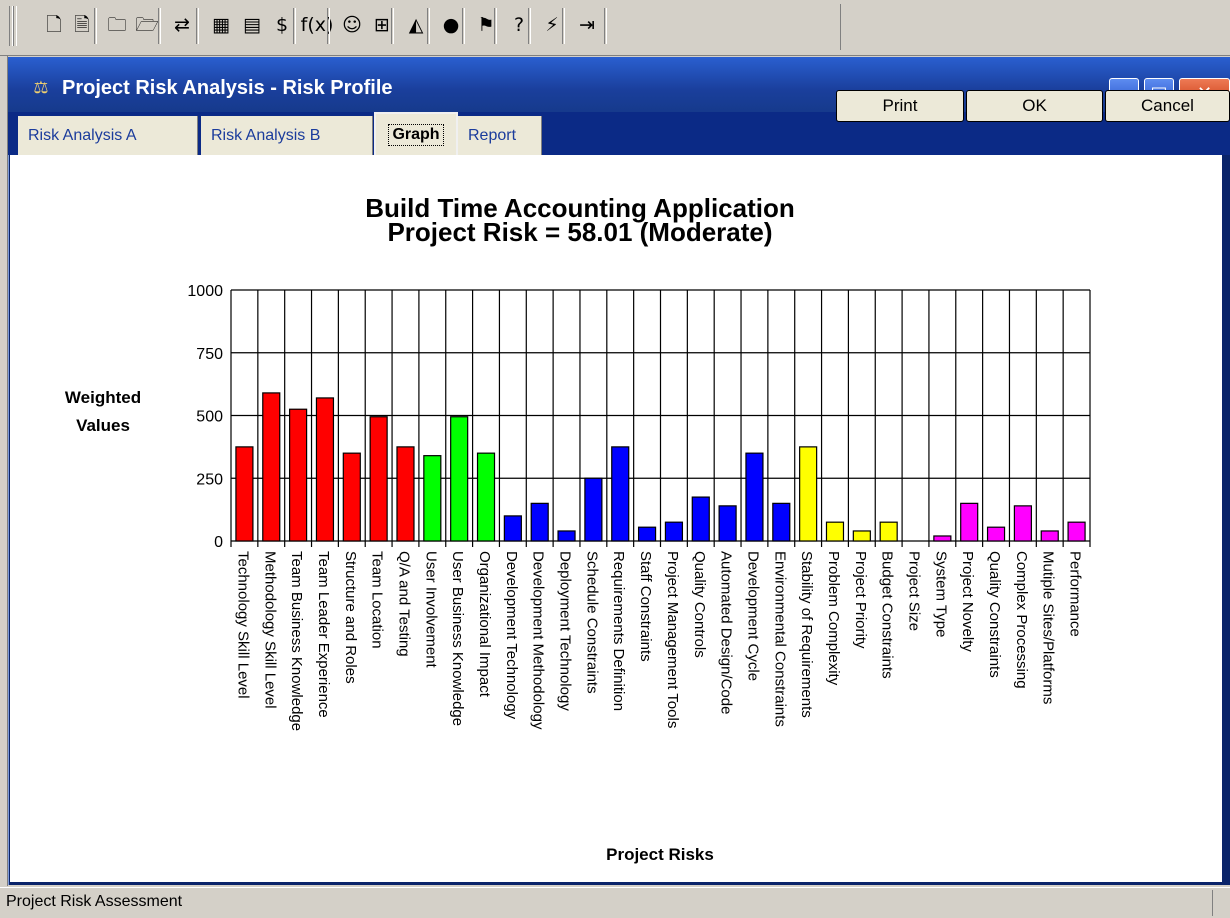 The image size is (1230, 918). What do you see at coordinates (350, 617) in the screenshot?
I see `x-tick-label: Structure and Roles` at bounding box center [350, 617].